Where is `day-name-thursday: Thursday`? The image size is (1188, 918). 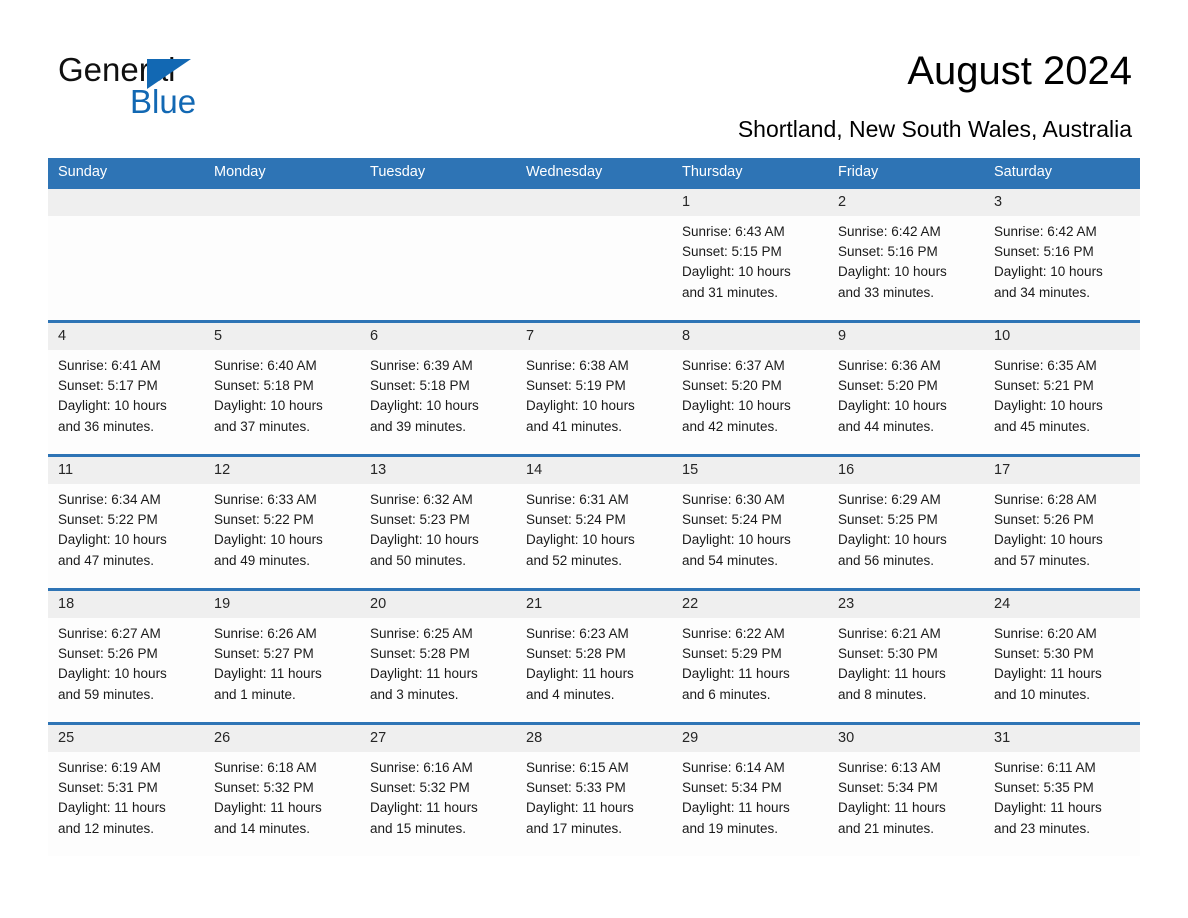
day-name-thursday: Thursday is located at coordinates (712, 172).